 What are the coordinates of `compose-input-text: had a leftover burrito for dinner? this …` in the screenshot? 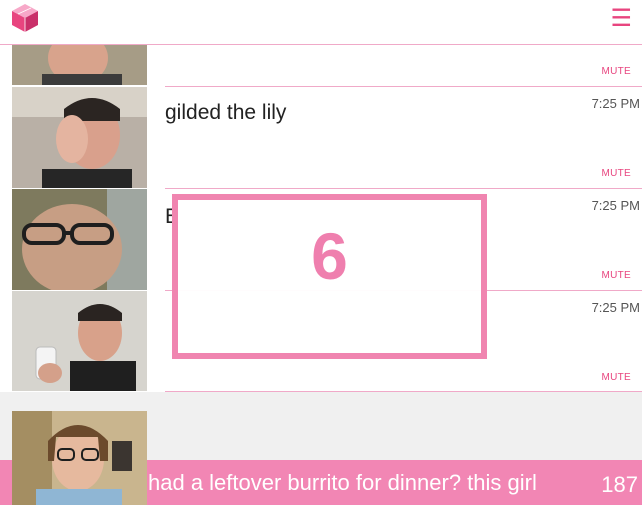 It's located at (342, 482).